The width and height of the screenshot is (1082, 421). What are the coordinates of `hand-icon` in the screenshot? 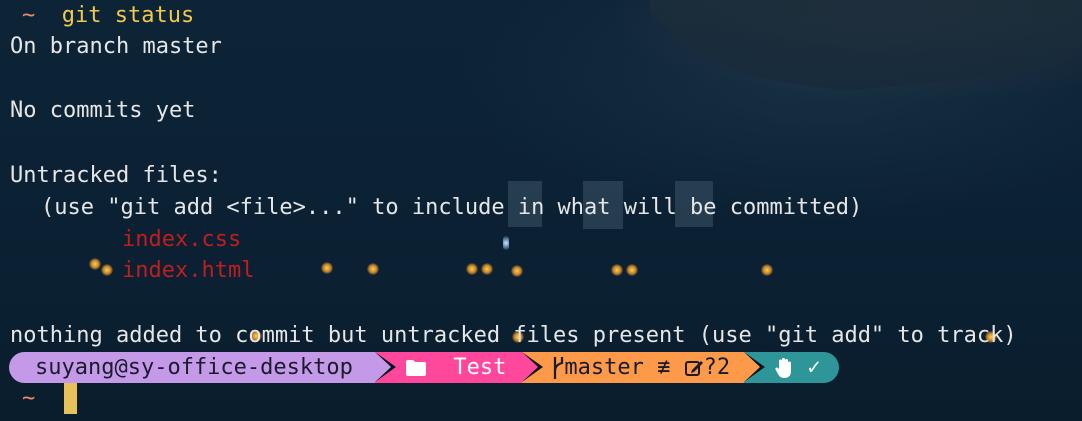 It's located at (784, 368).